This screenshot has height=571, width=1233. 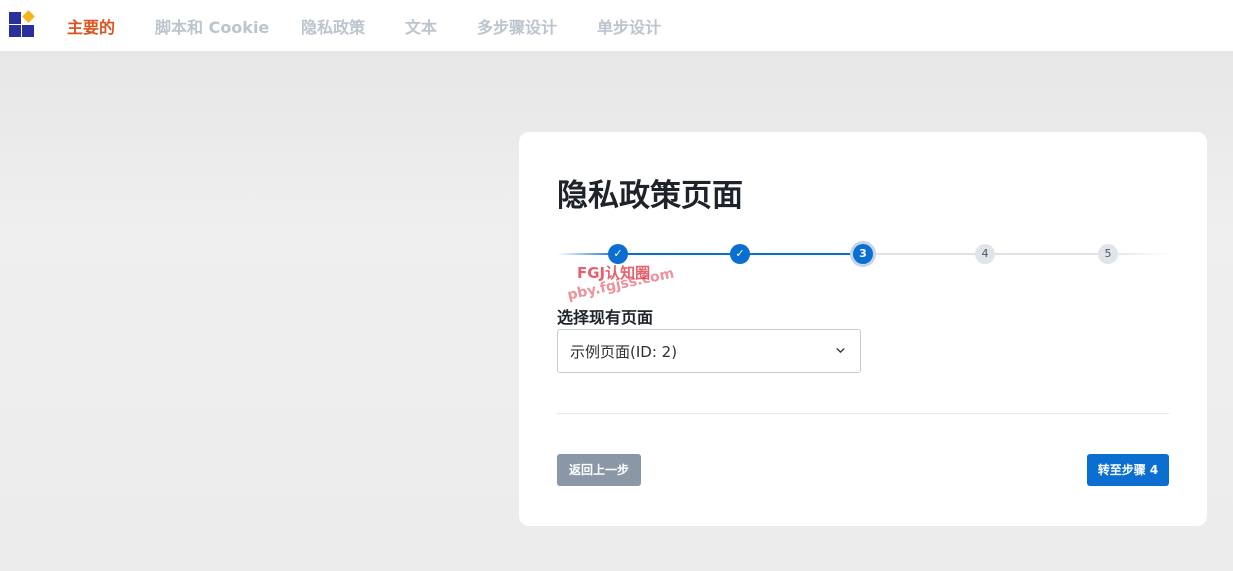 I want to click on select-page-label: 选择现有页面, so click(x=605, y=317).